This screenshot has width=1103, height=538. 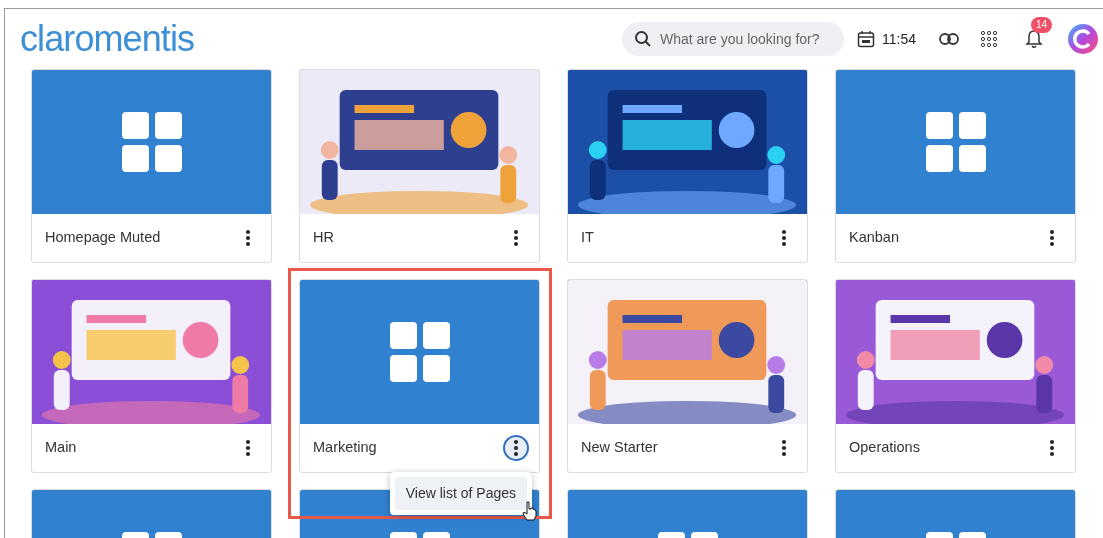 What do you see at coordinates (619, 448) in the screenshot?
I see `card-title: New Starter` at bounding box center [619, 448].